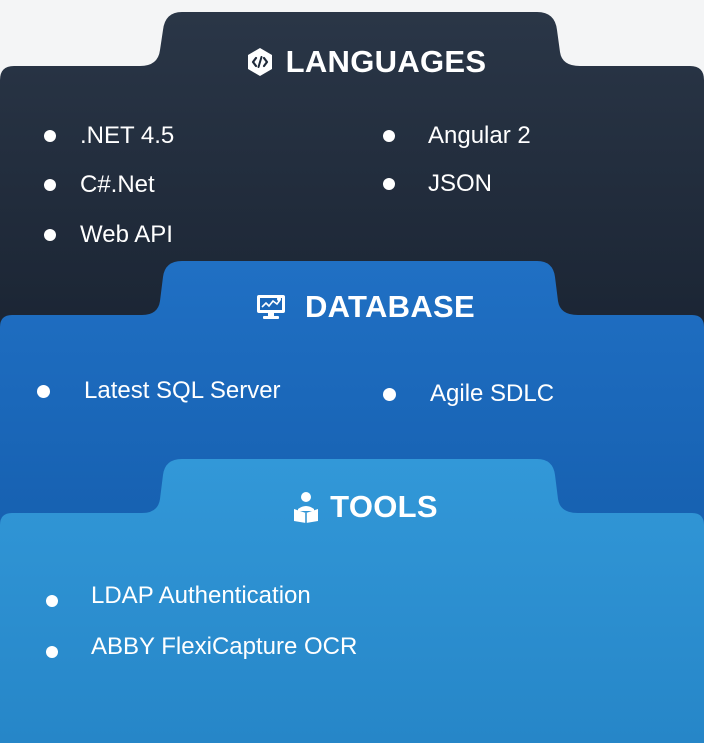 The image size is (704, 743). I want to click on list-item-label: ABBY FlexiCapture OCR, so click(224, 646).